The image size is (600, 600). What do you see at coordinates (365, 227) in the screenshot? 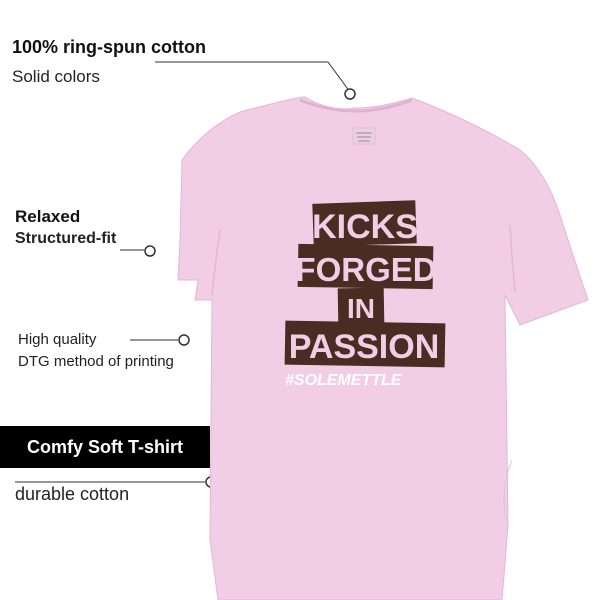
I see `print-text-kicks: KICKS` at bounding box center [365, 227].